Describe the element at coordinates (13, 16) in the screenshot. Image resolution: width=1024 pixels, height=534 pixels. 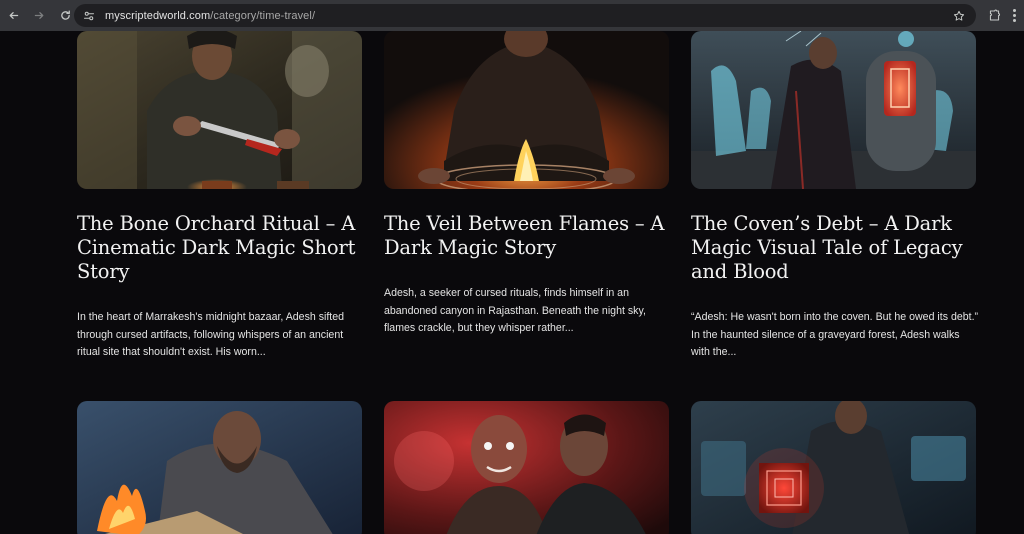
I see `back-arrow-icon` at that location.